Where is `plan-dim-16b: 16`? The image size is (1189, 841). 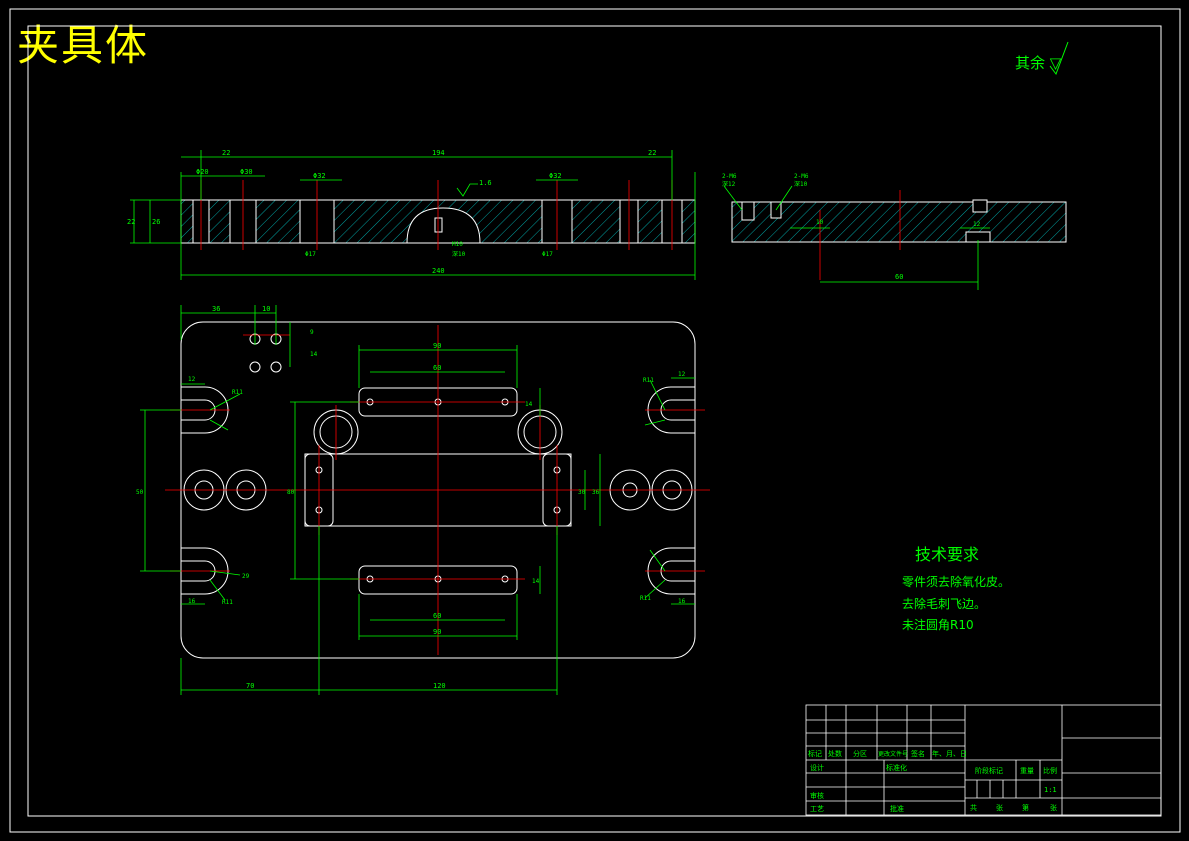
plan-dim-16b: 16 is located at coordinates (682, 601).